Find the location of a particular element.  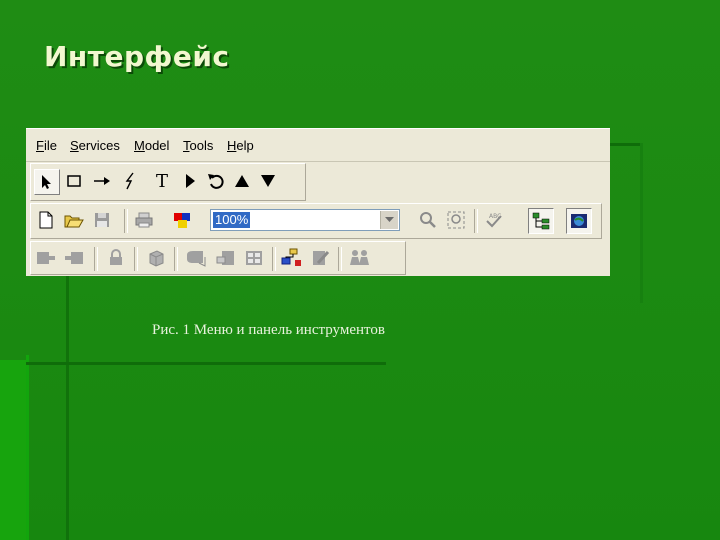

move-down-button is located at coordinates (268, 181).